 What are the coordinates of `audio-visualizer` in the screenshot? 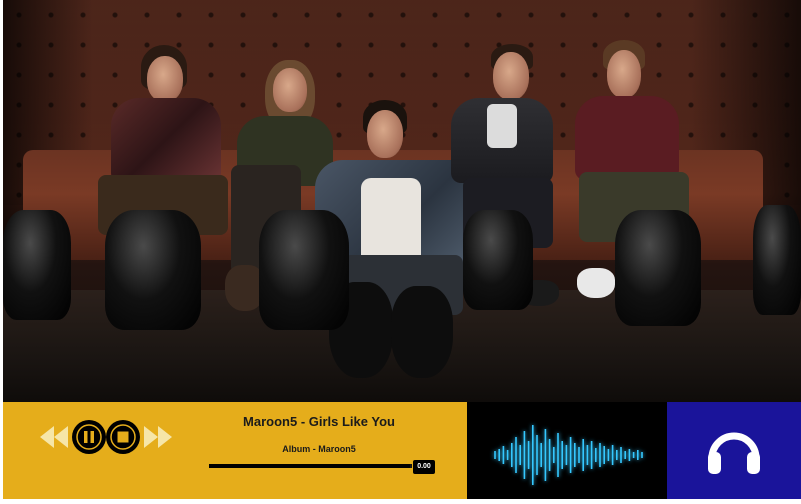 It's located at (567, 450).